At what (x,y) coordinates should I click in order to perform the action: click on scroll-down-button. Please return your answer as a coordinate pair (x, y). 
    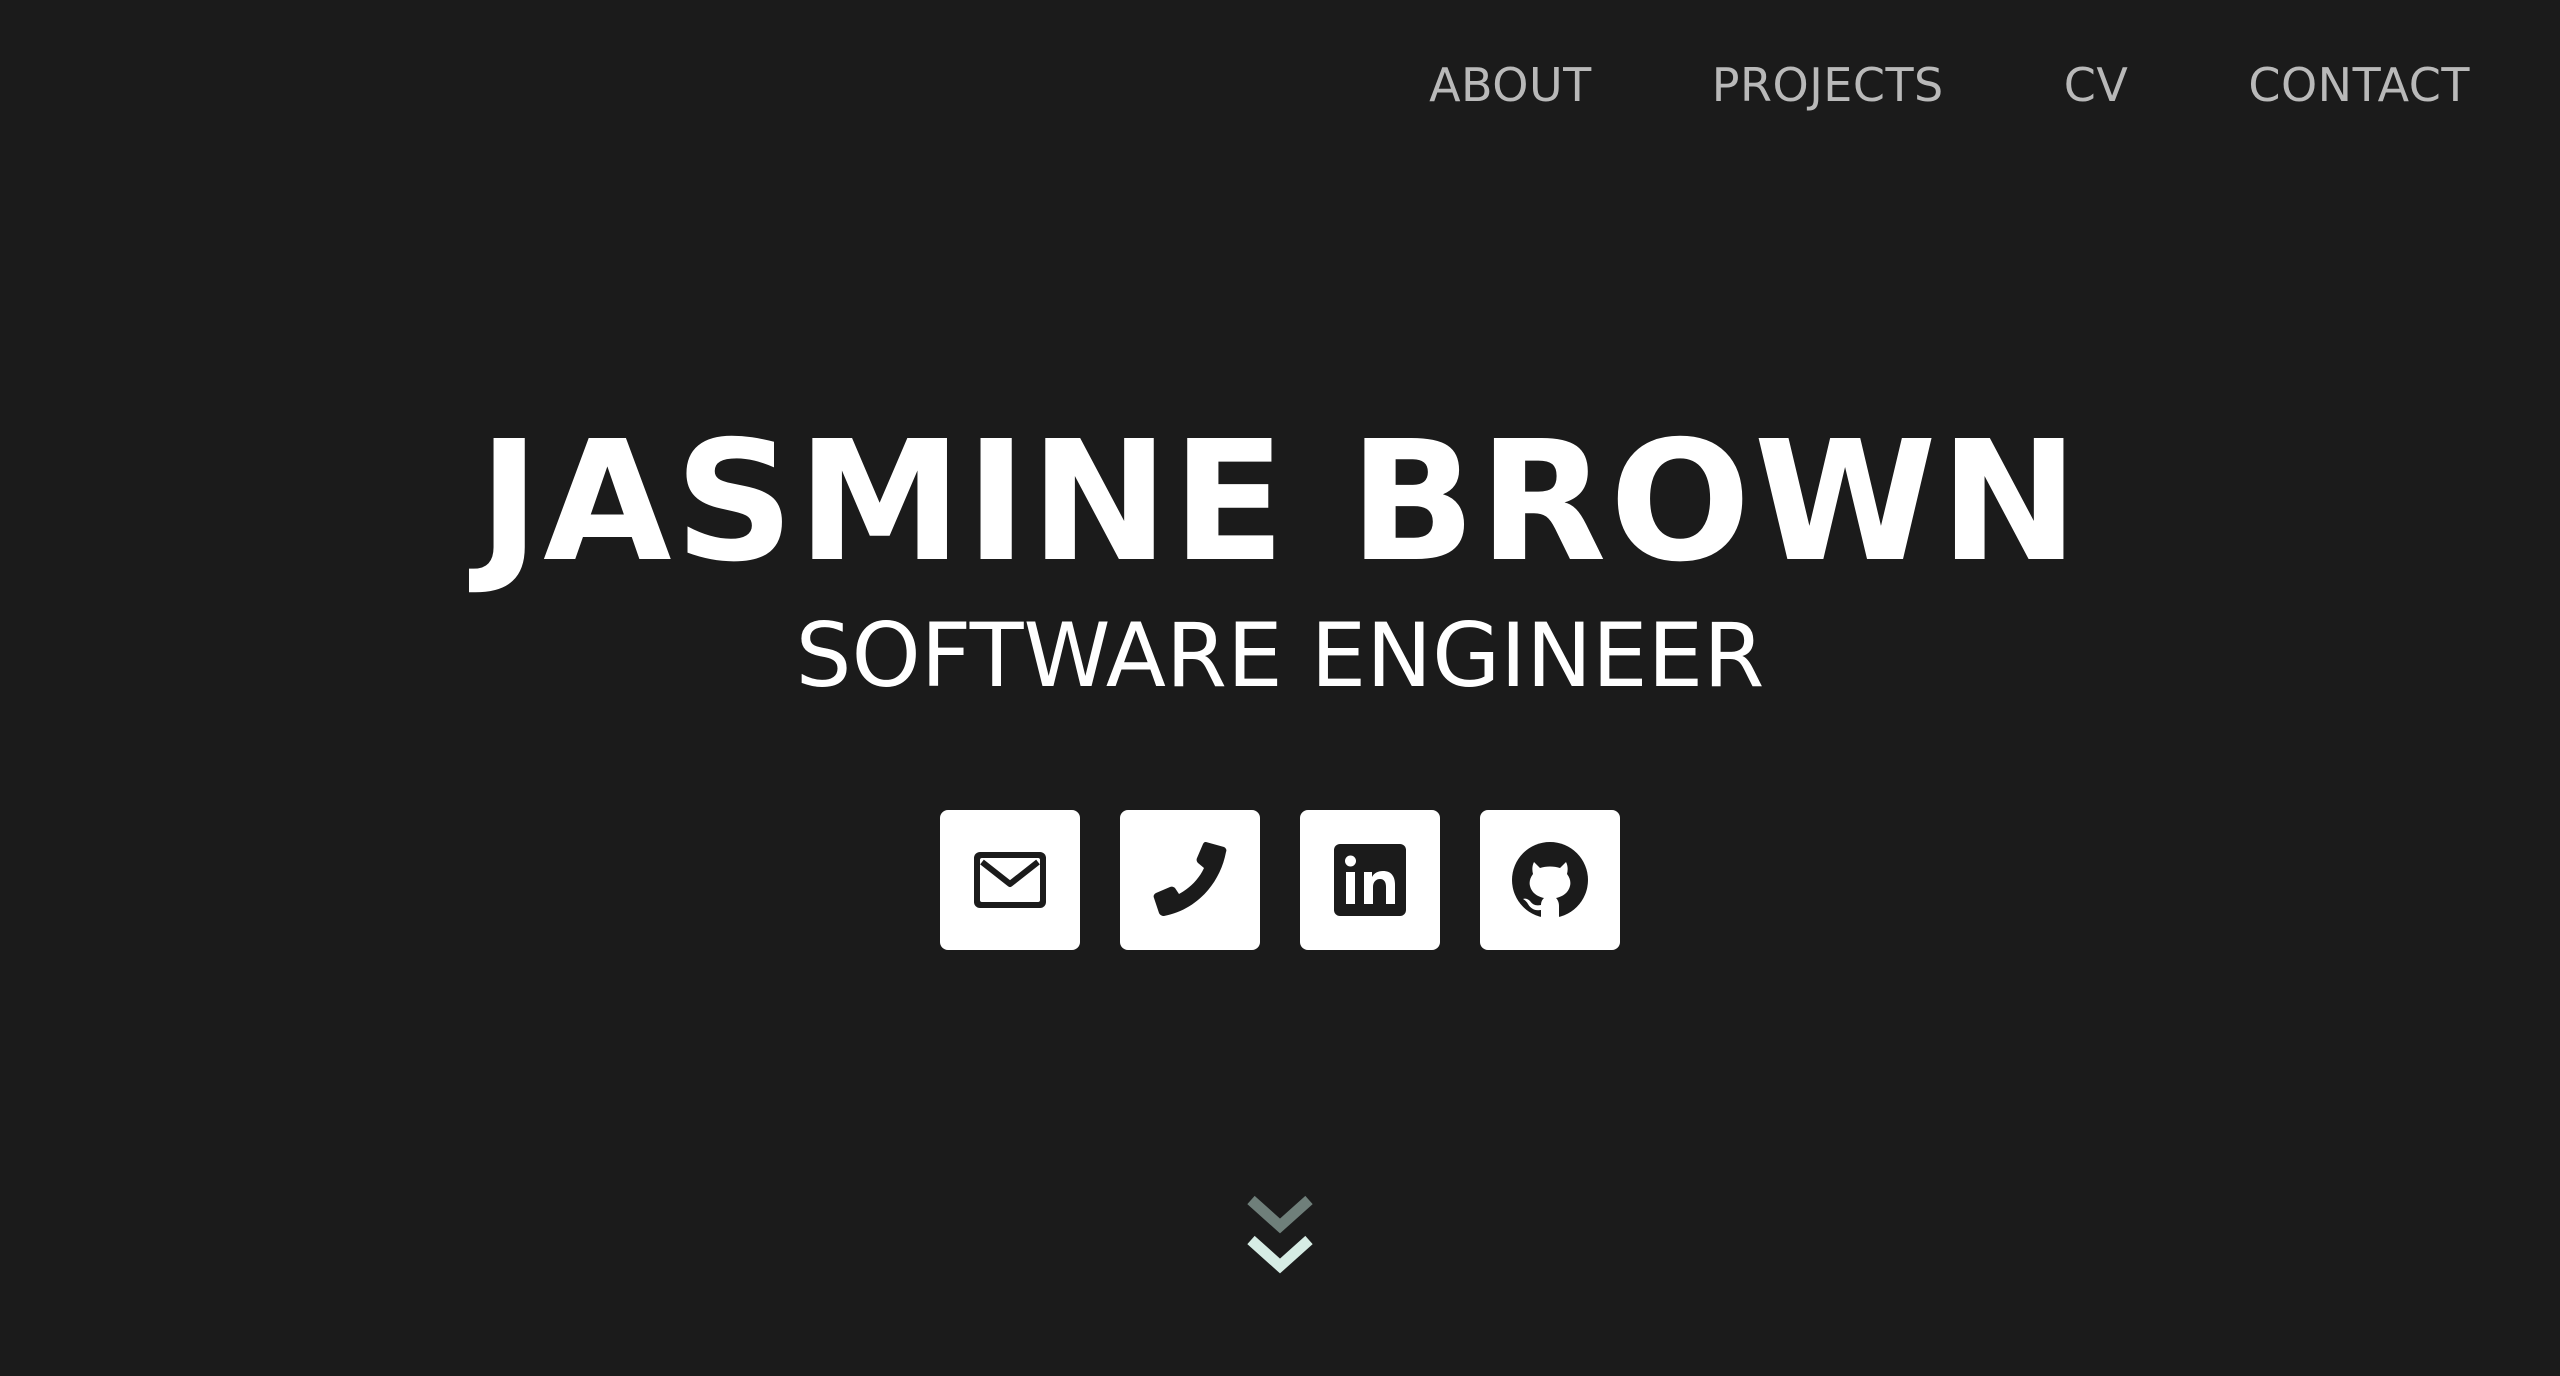
    Looking at the image, I should click on (1280, 1237).